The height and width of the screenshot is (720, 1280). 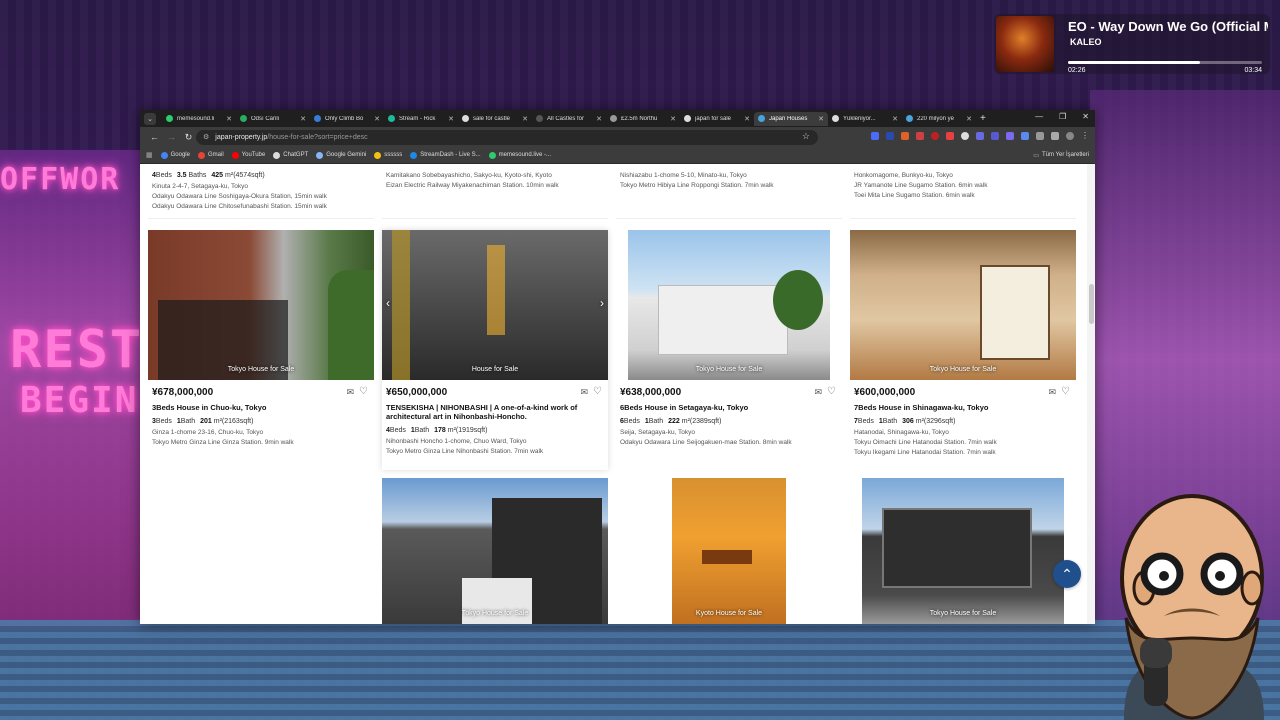 I want to click on listing-photo: Kyoto House for Sale, so click(x=729, y=551).